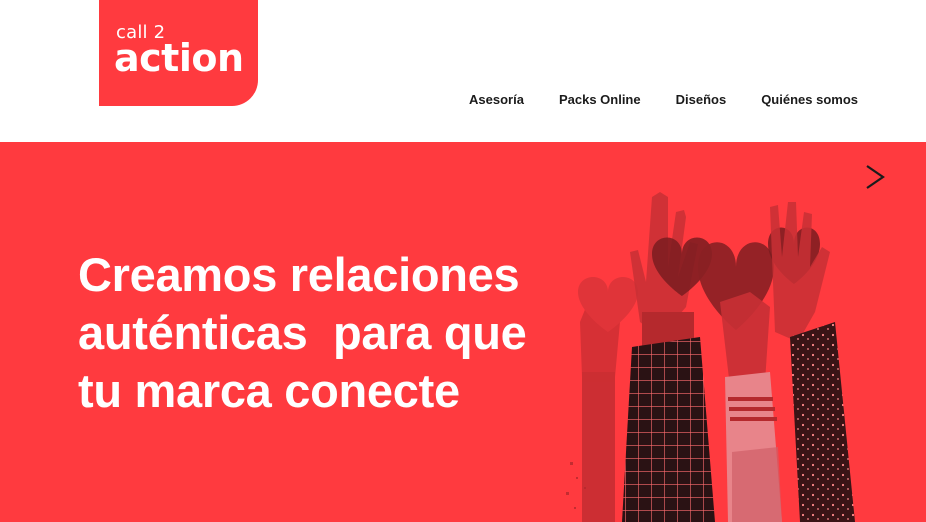  I want to click on hero-headline-line: auténticas para que, so click(302, 332).